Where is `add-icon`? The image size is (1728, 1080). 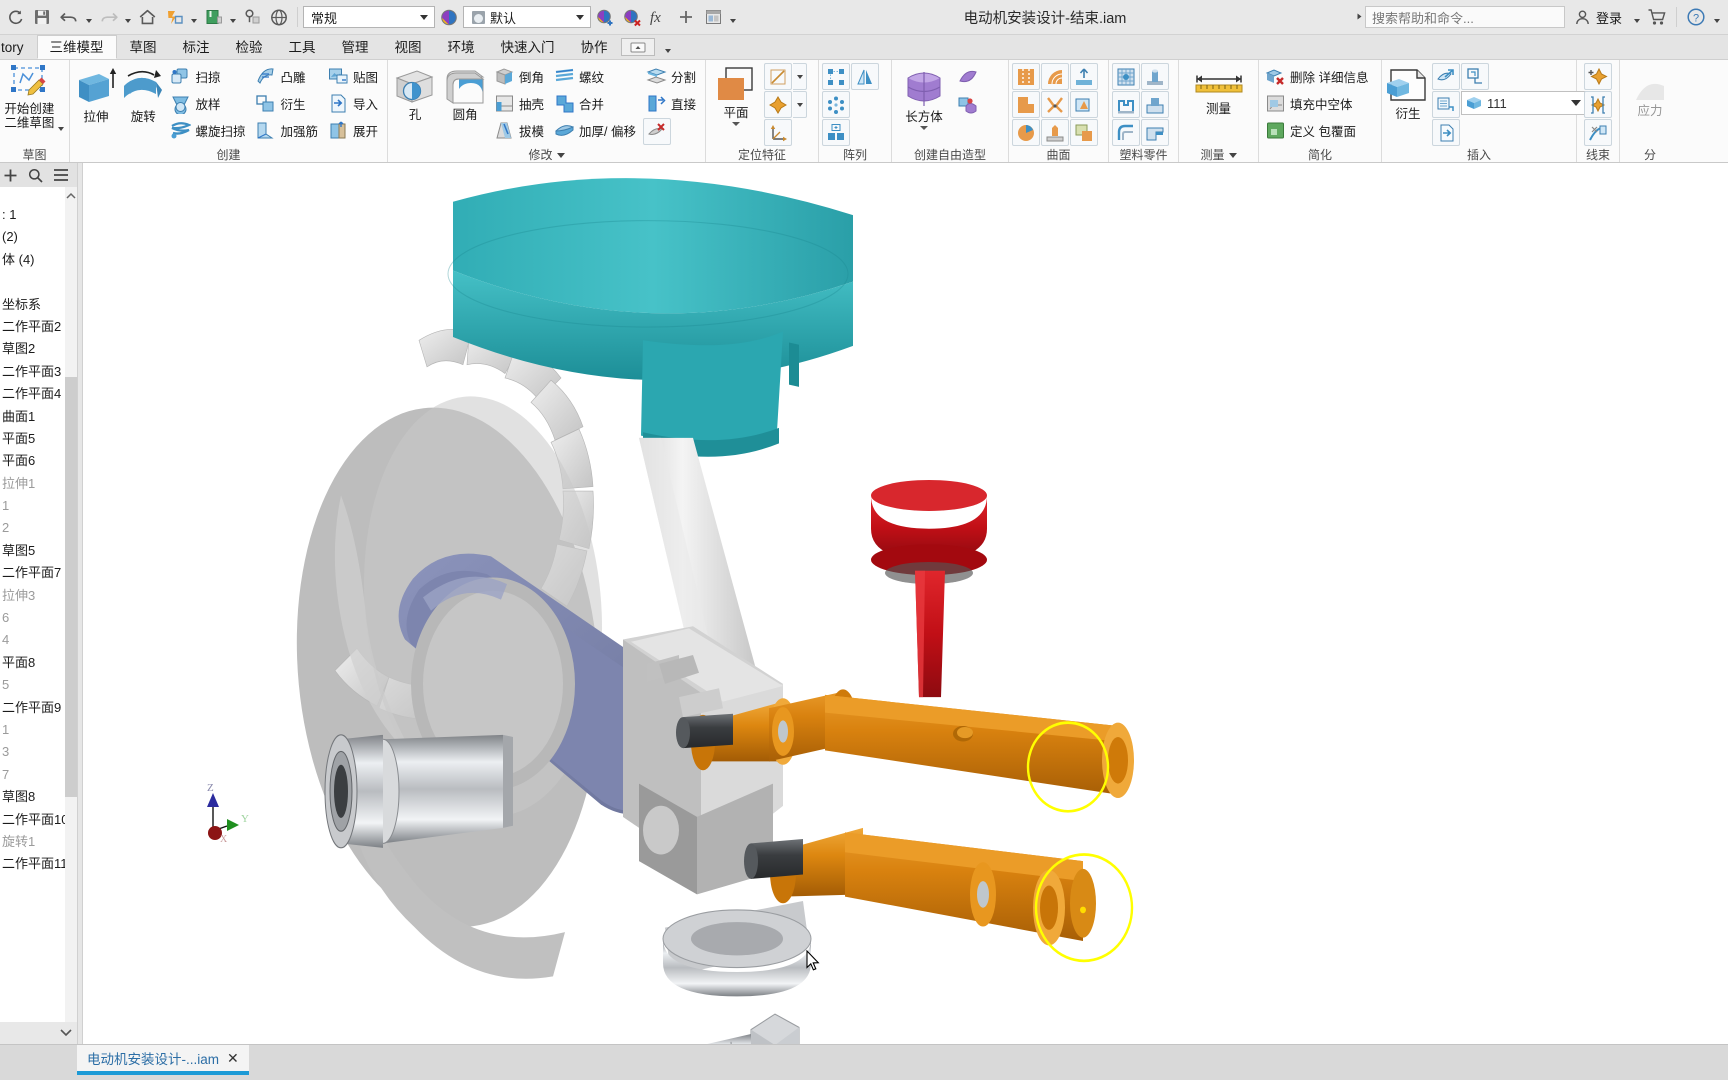
add-icon is located at coordinates (10, 175).